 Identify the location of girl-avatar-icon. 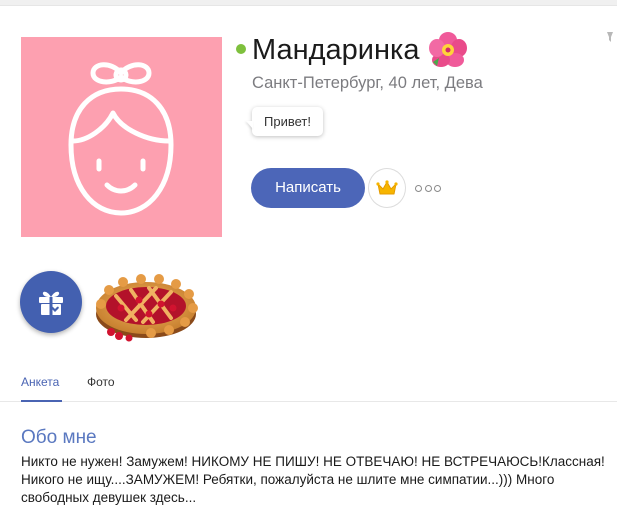
(121, 139).